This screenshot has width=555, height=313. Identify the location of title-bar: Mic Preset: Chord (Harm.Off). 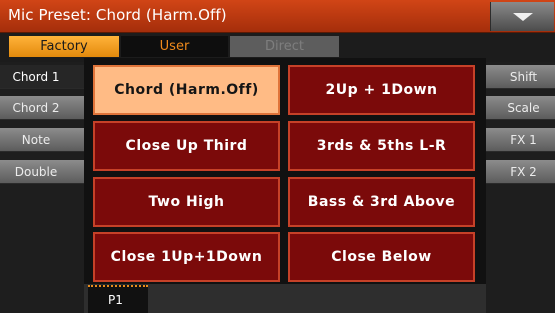
(277, 16).